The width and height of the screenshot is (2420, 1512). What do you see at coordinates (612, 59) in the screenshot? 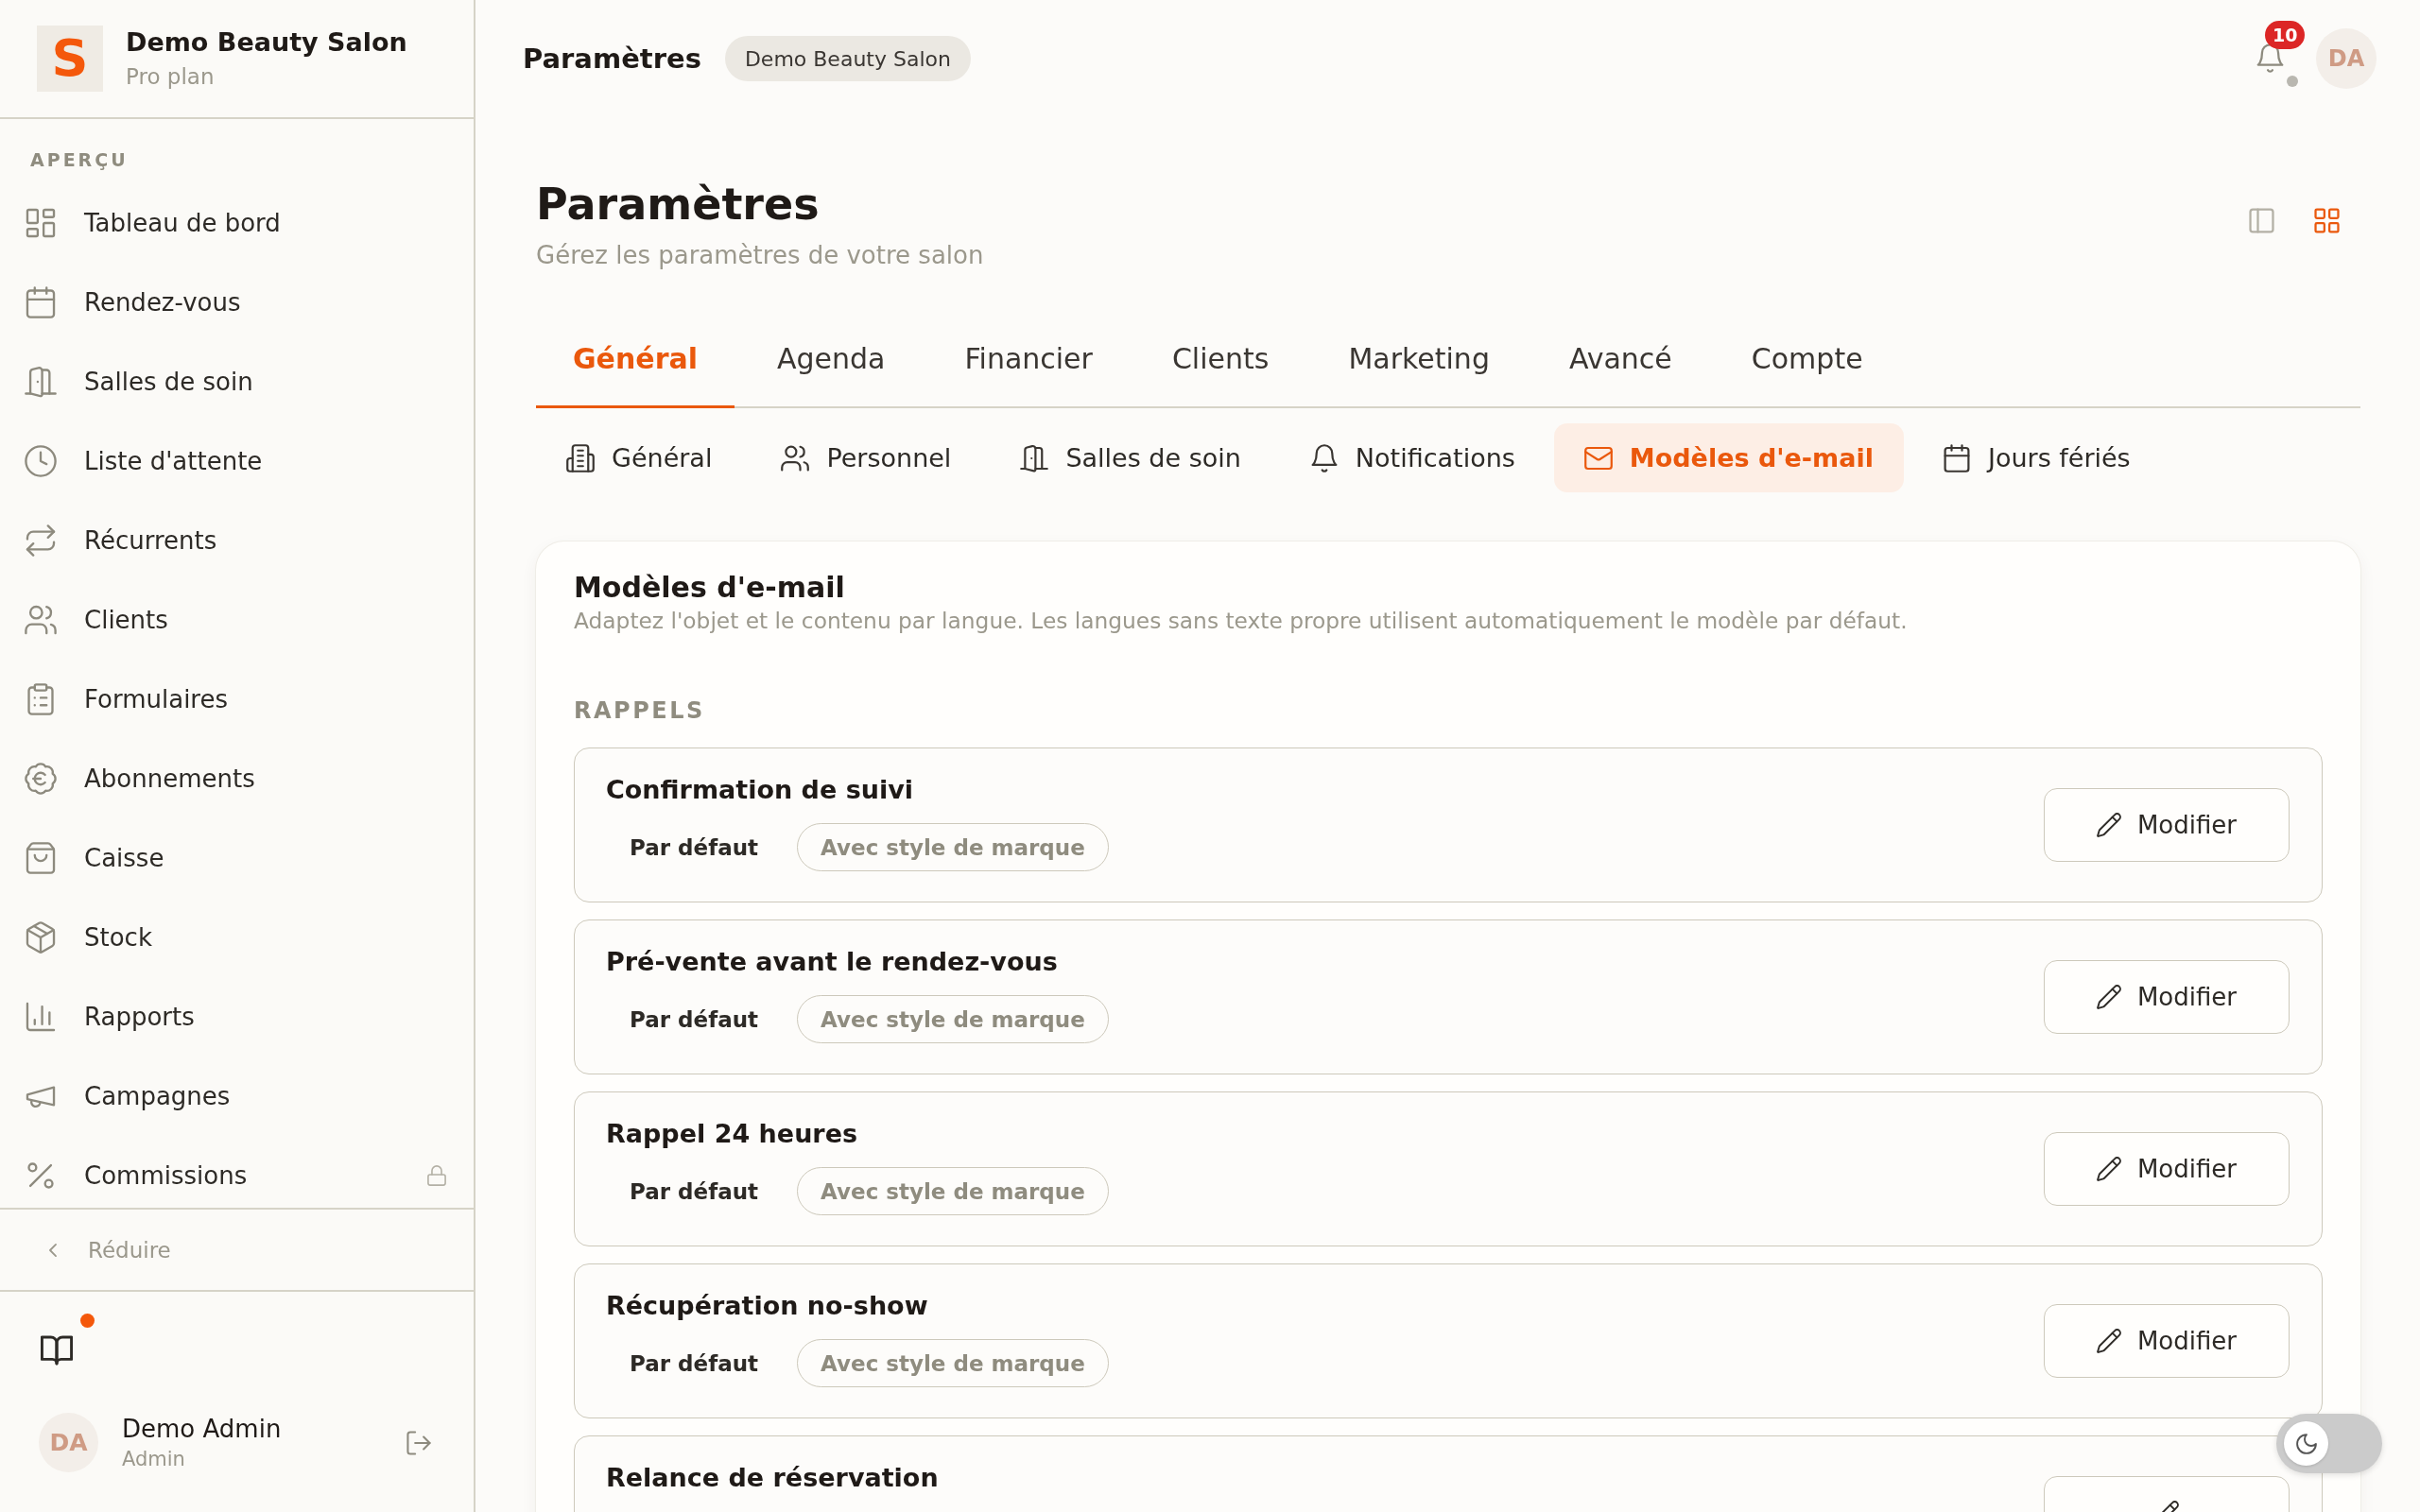
I see `header-title: Paramètres` at bounding box center [612, 59].